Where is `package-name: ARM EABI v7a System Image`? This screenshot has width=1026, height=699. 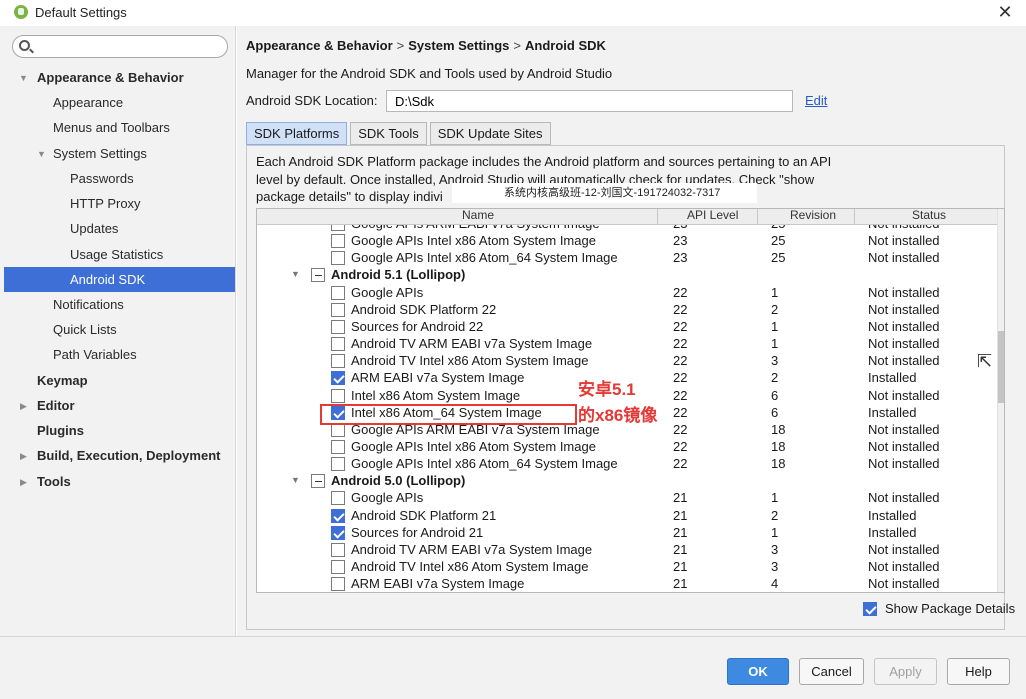
package-name: ARM EABI v7a System Image is located at coordinates (438, 378).